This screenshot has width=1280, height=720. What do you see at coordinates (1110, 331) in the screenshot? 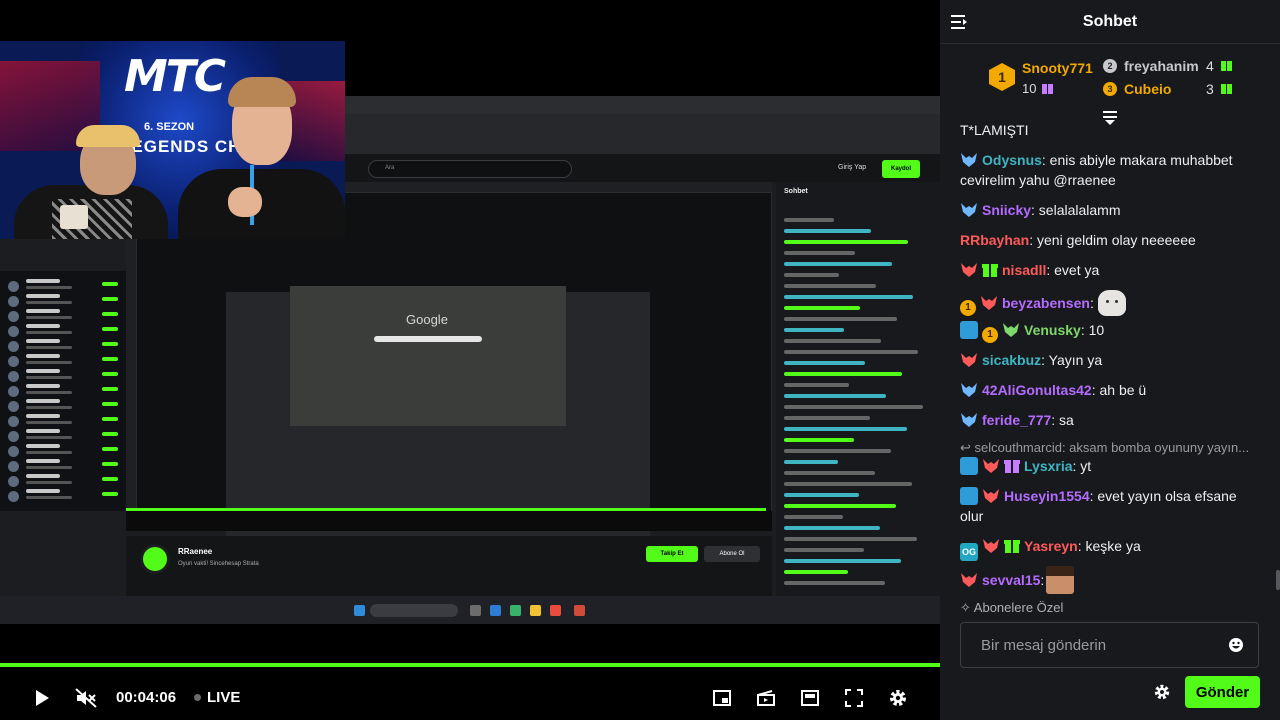
I see `chat-message: 1 Venusky: 10` at bounding box center [1110, 331].